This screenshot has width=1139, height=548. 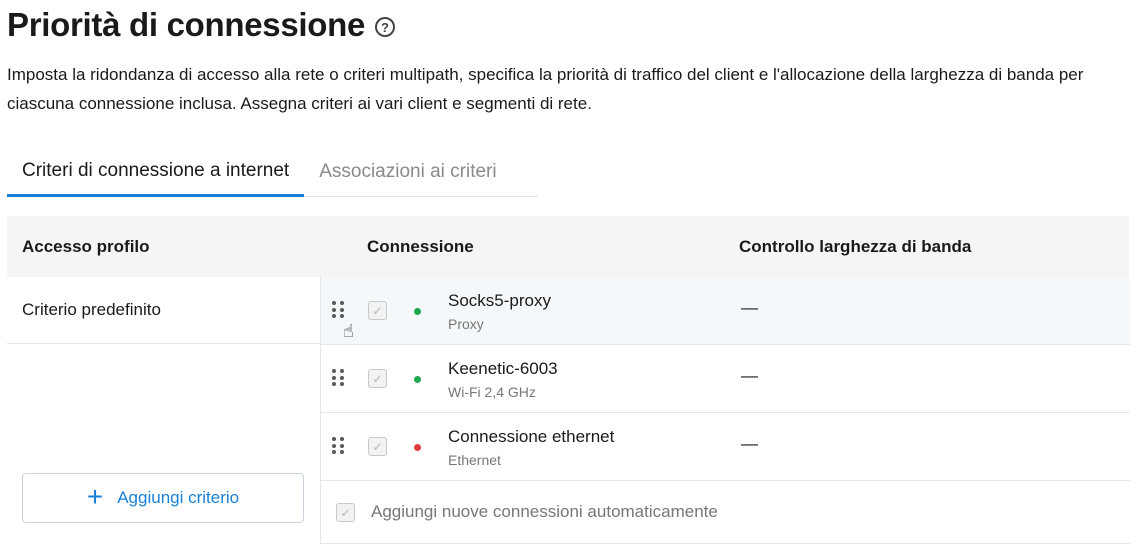 I want to click on column-header-profile: Accesso profilo, so click(x=86, y=246).